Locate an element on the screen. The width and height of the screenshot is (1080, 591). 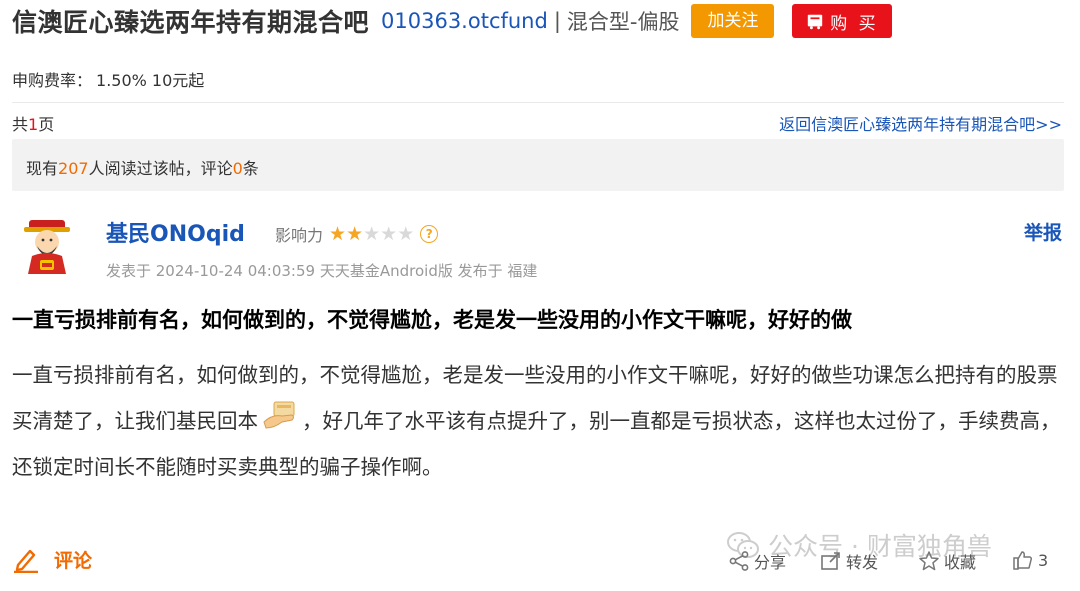
collect-label: 收藏 is located at coordinates (960, 562).